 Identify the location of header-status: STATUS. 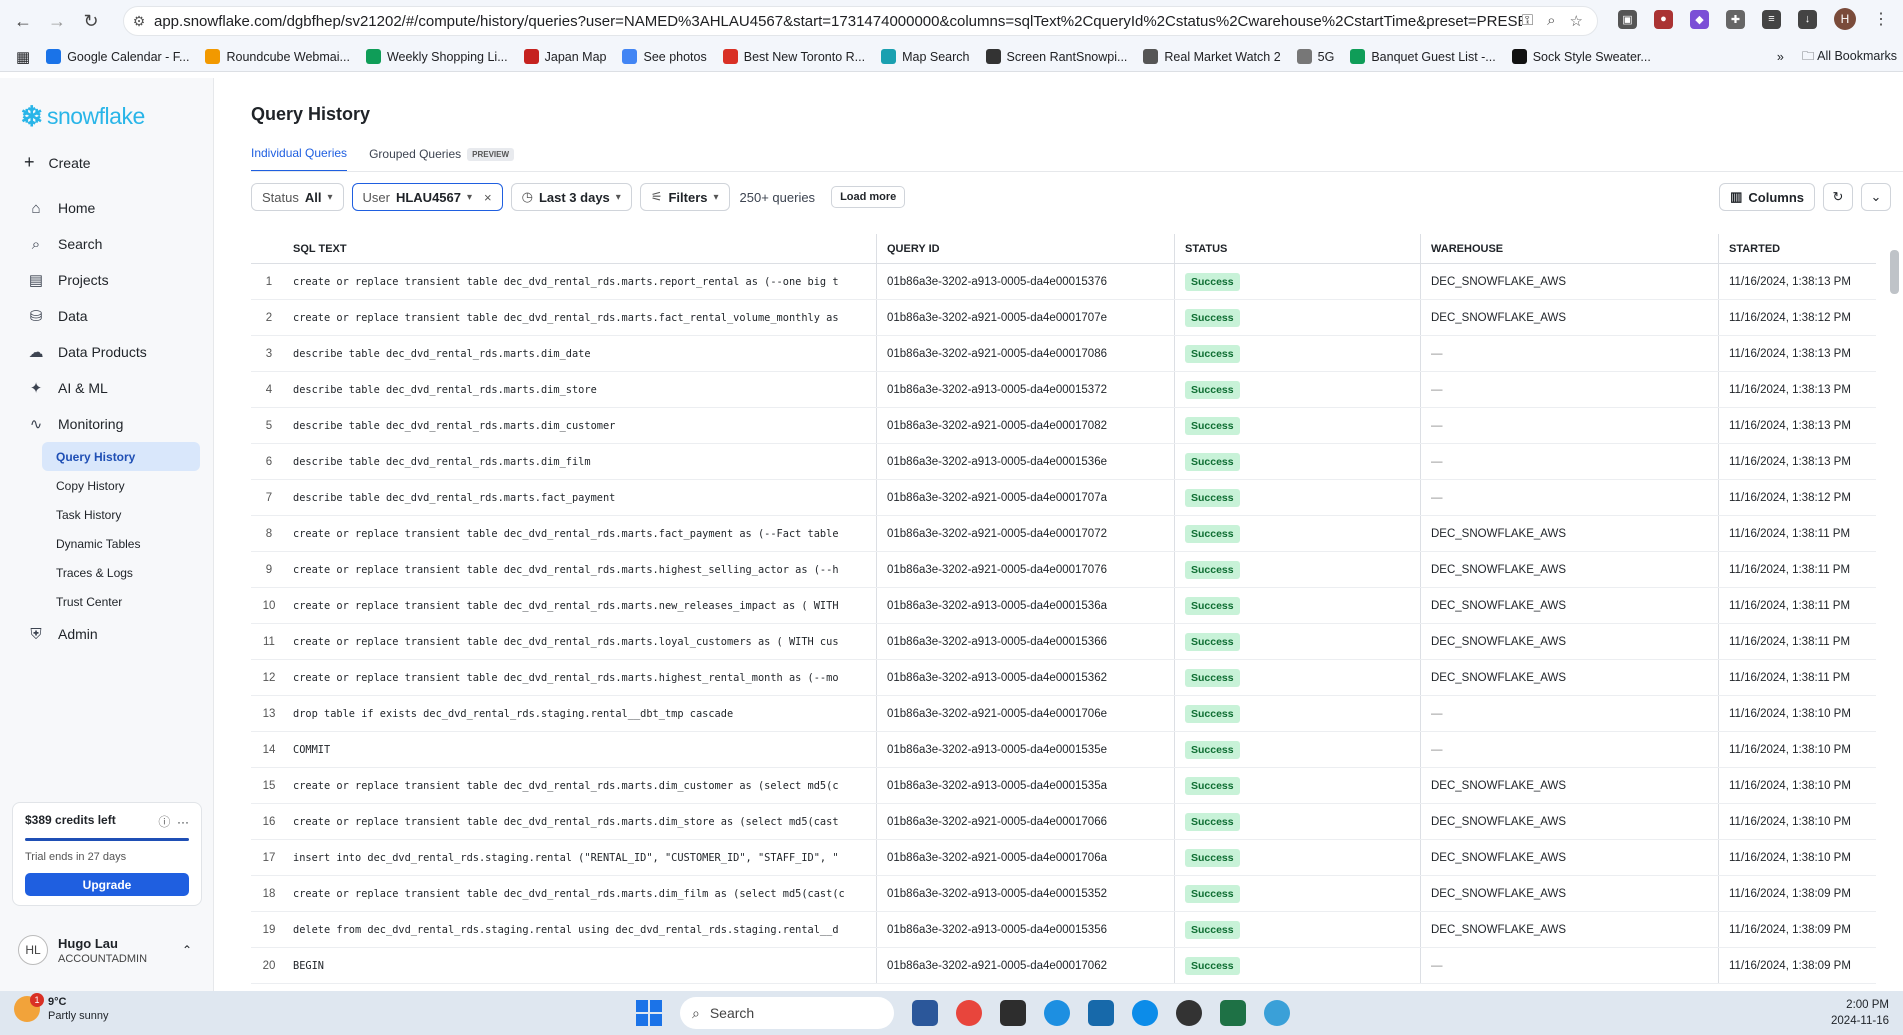
(1298, 248).